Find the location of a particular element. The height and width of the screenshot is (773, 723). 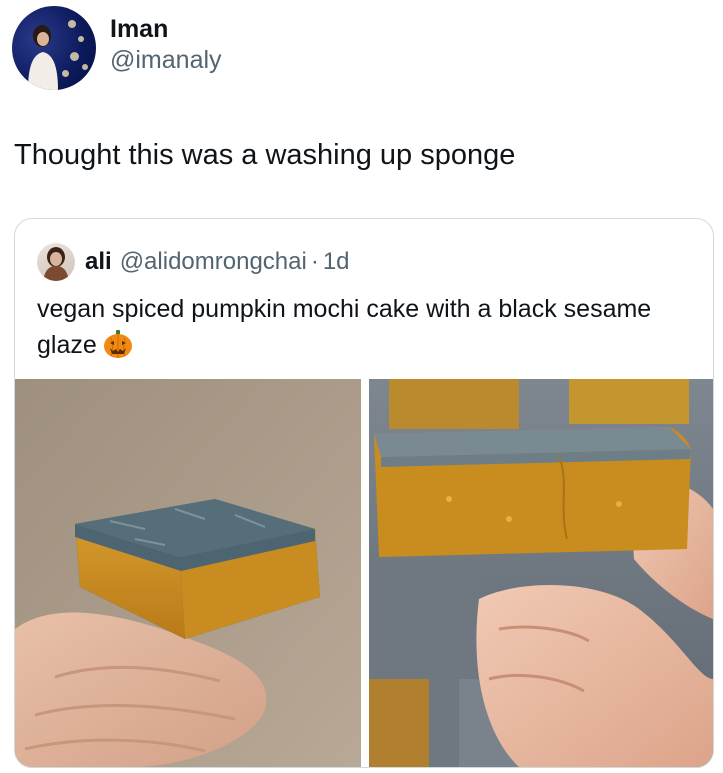

tweet-text: Thought this was a washing up sponge is located at coordinates (265, 155).